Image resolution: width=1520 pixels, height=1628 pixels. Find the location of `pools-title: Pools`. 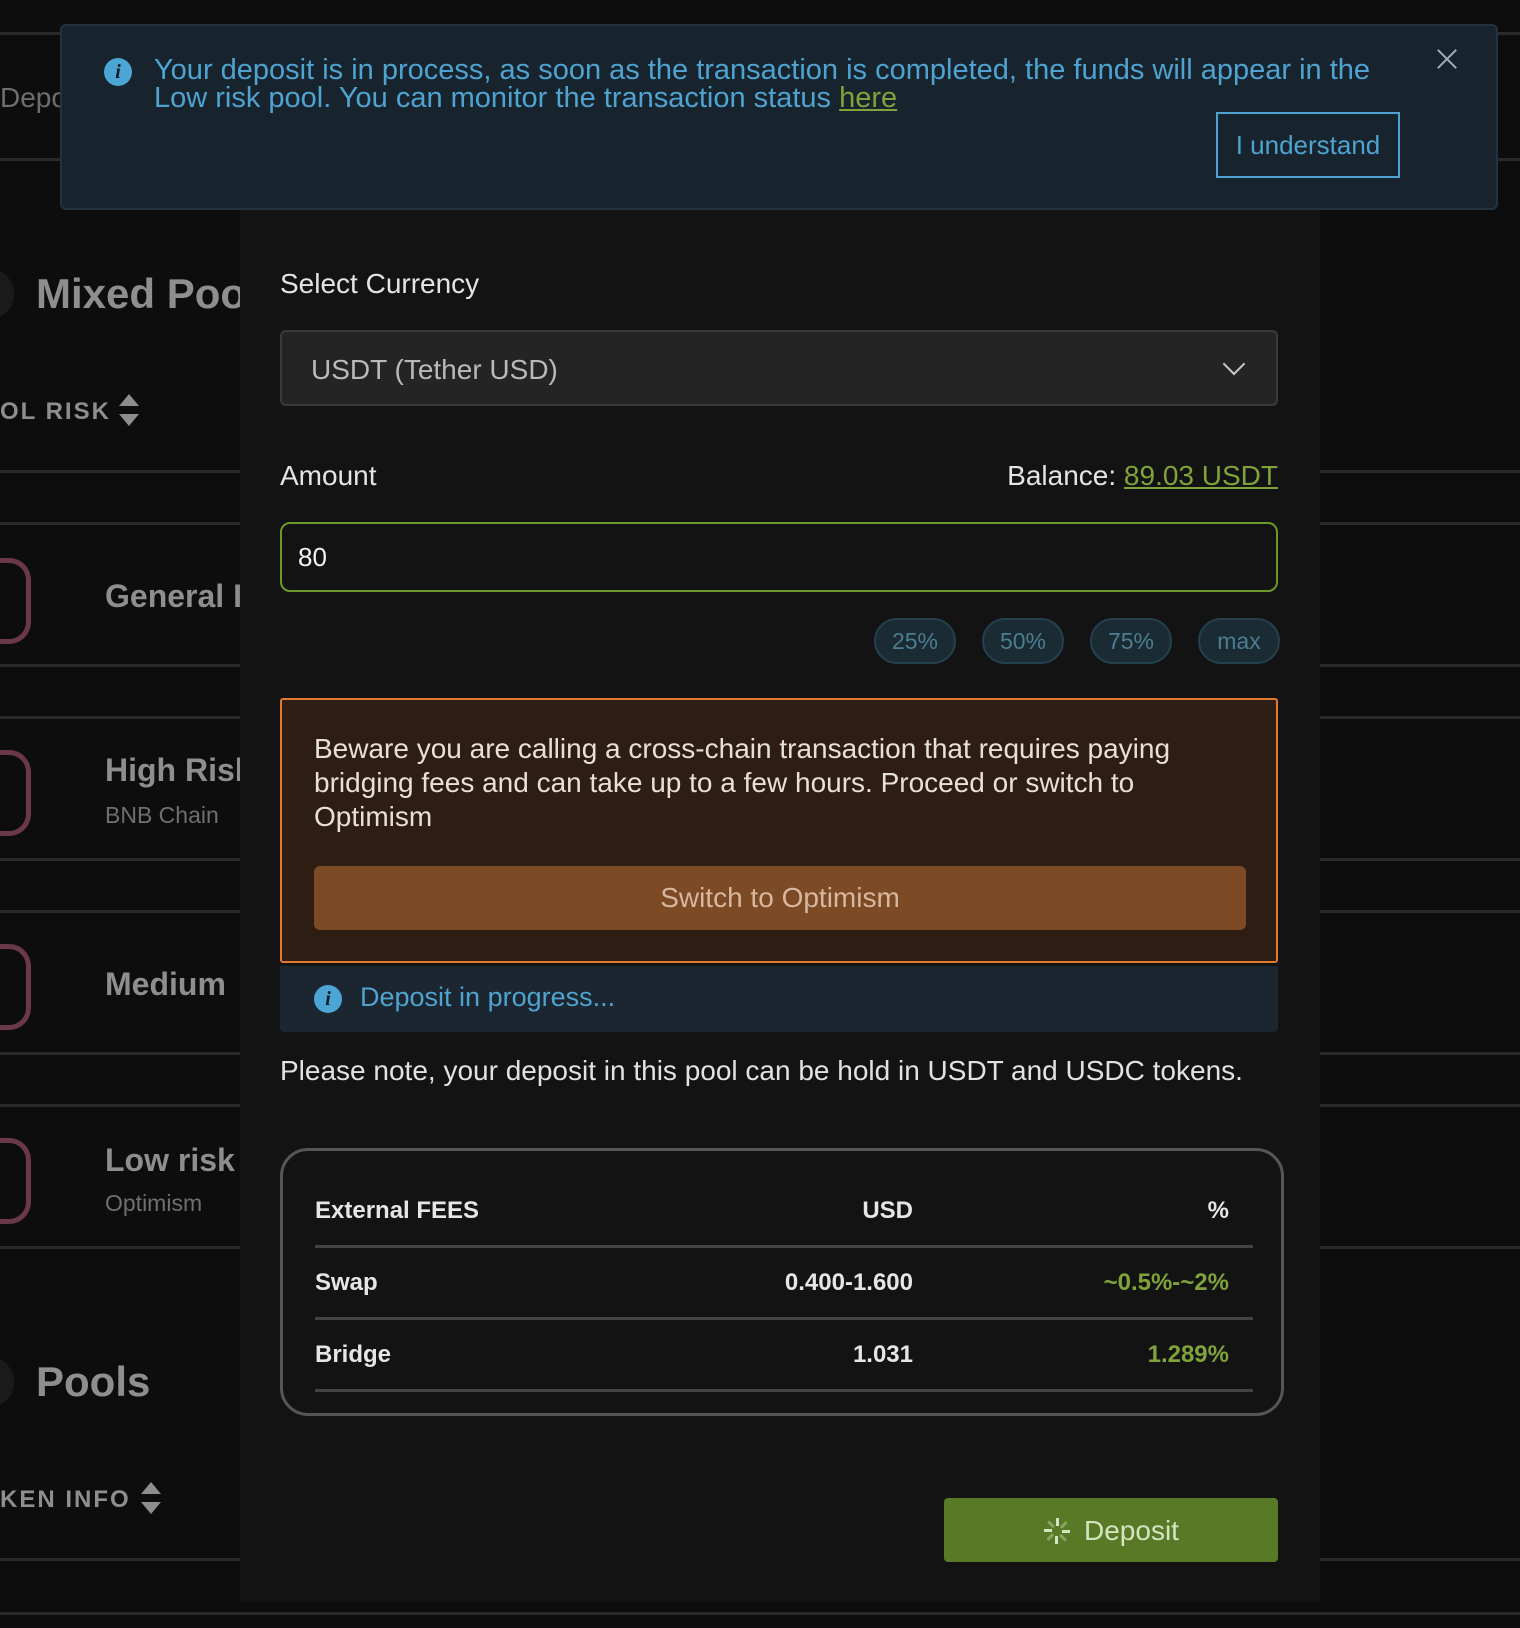

pools-title: Pools is located at coordinates (93, 1381).